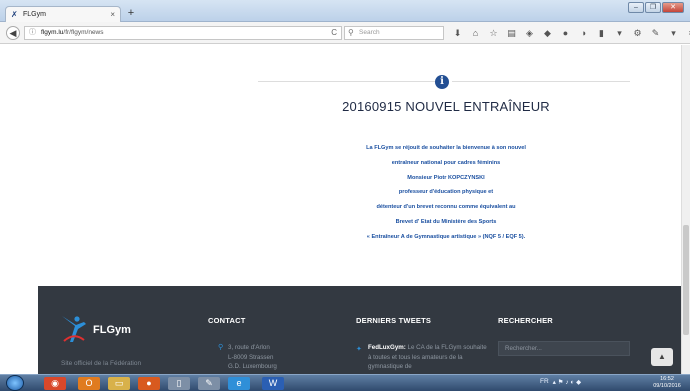 Image resolution: width=690 pixels, height=391 pixels. Describe the element at coordinates (457, 33) in the screenshot. I see `download-icon: ⬇` at that location.